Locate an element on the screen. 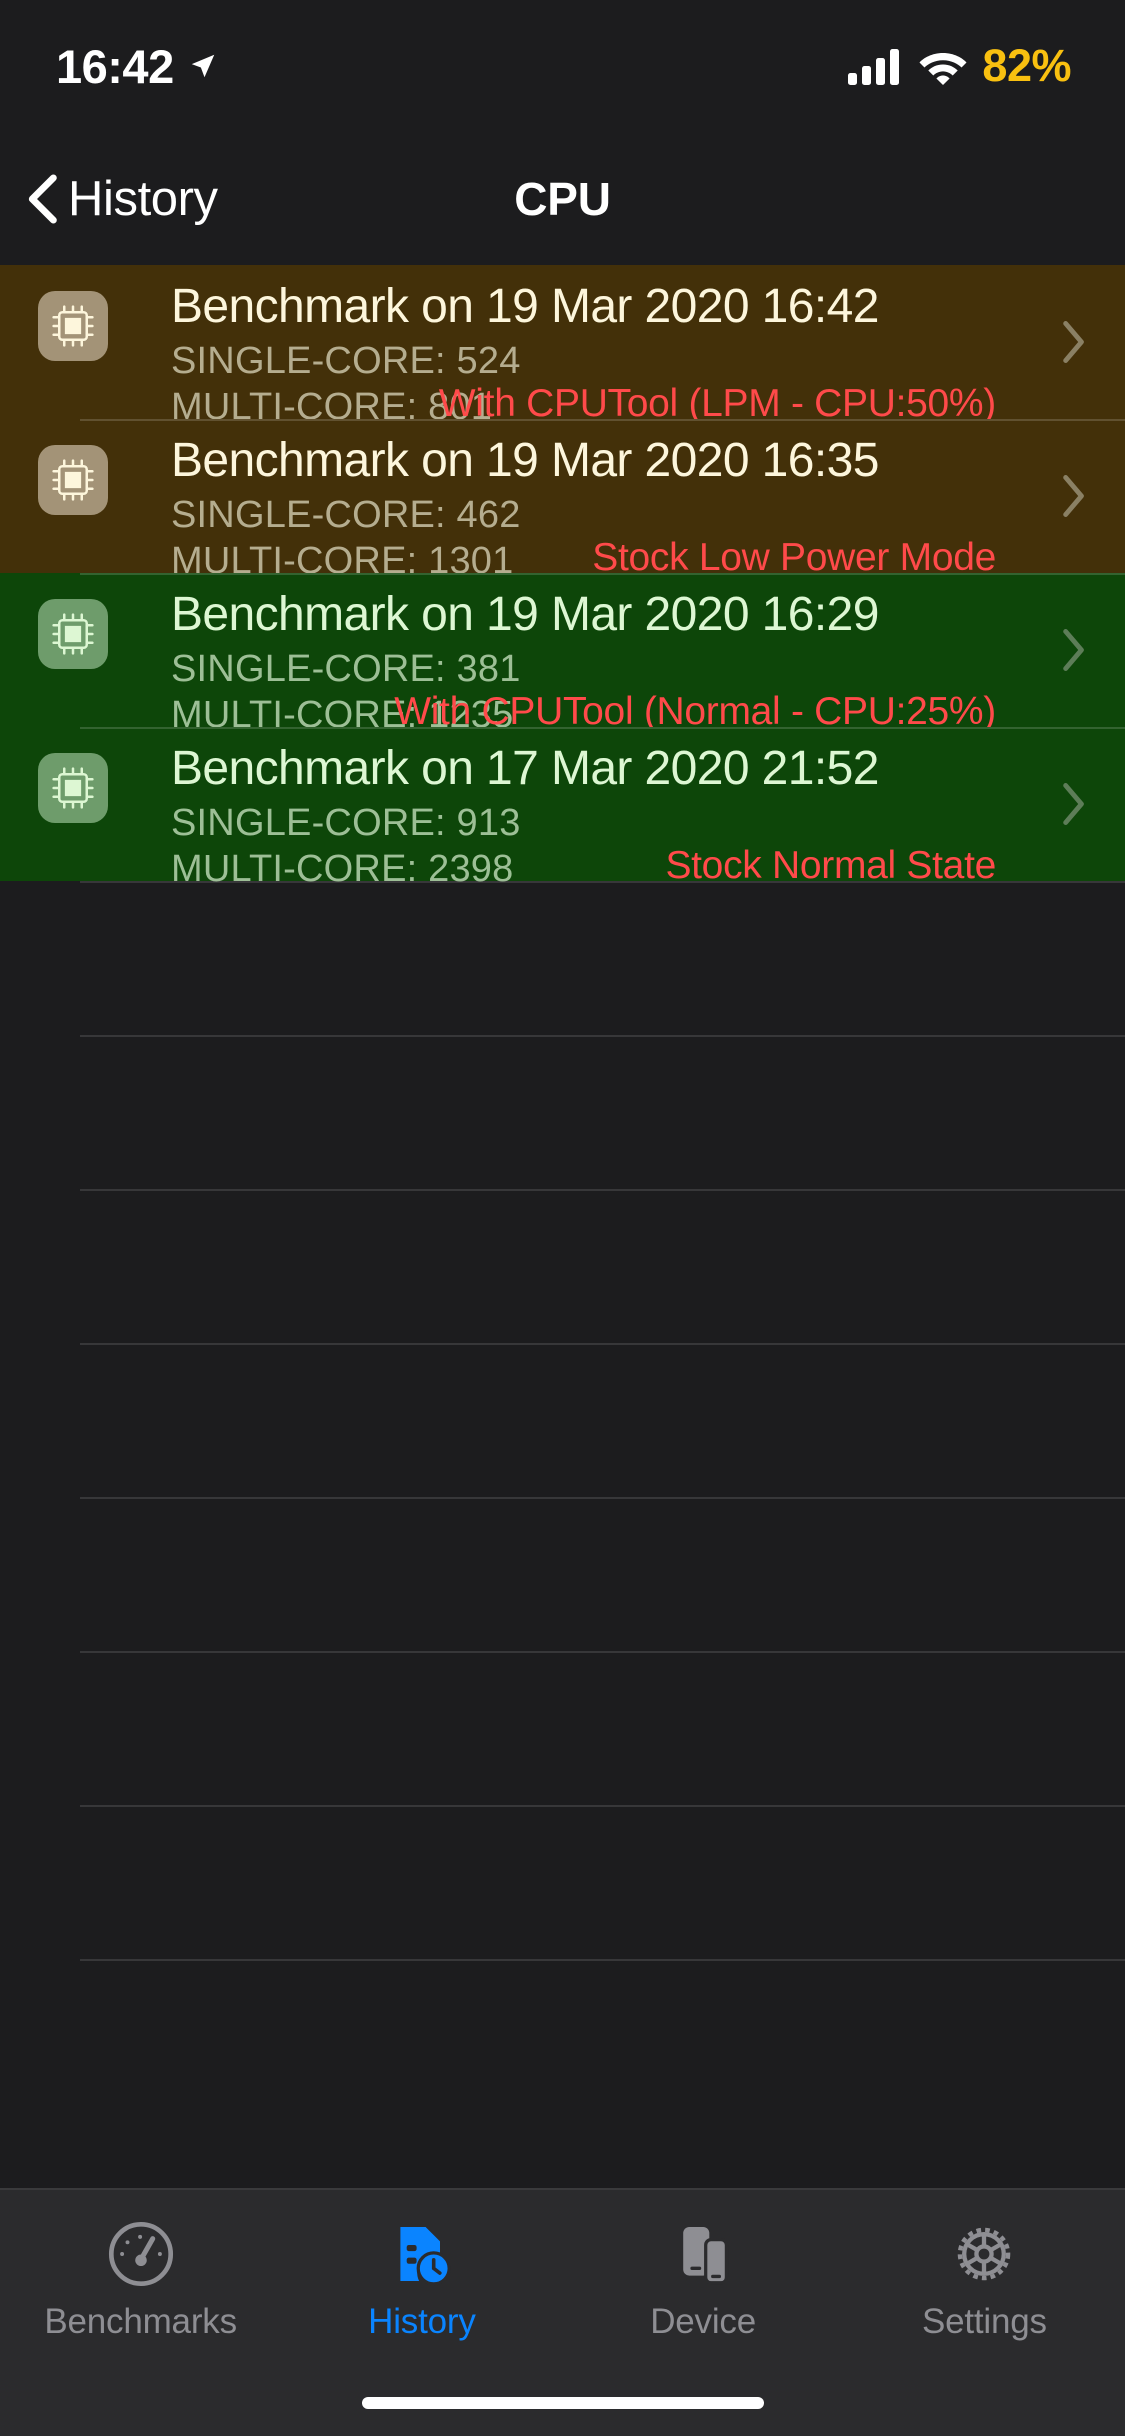 The width and height of the screenshot is (1125, 2436). status-bar-right: 82% is located at coordinates (959, 66).